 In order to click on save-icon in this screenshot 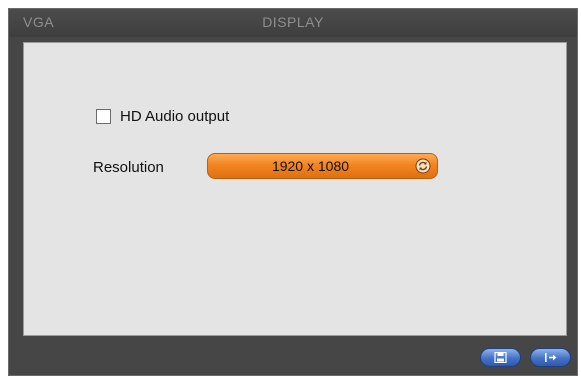, I will do `click(500, 357)`.